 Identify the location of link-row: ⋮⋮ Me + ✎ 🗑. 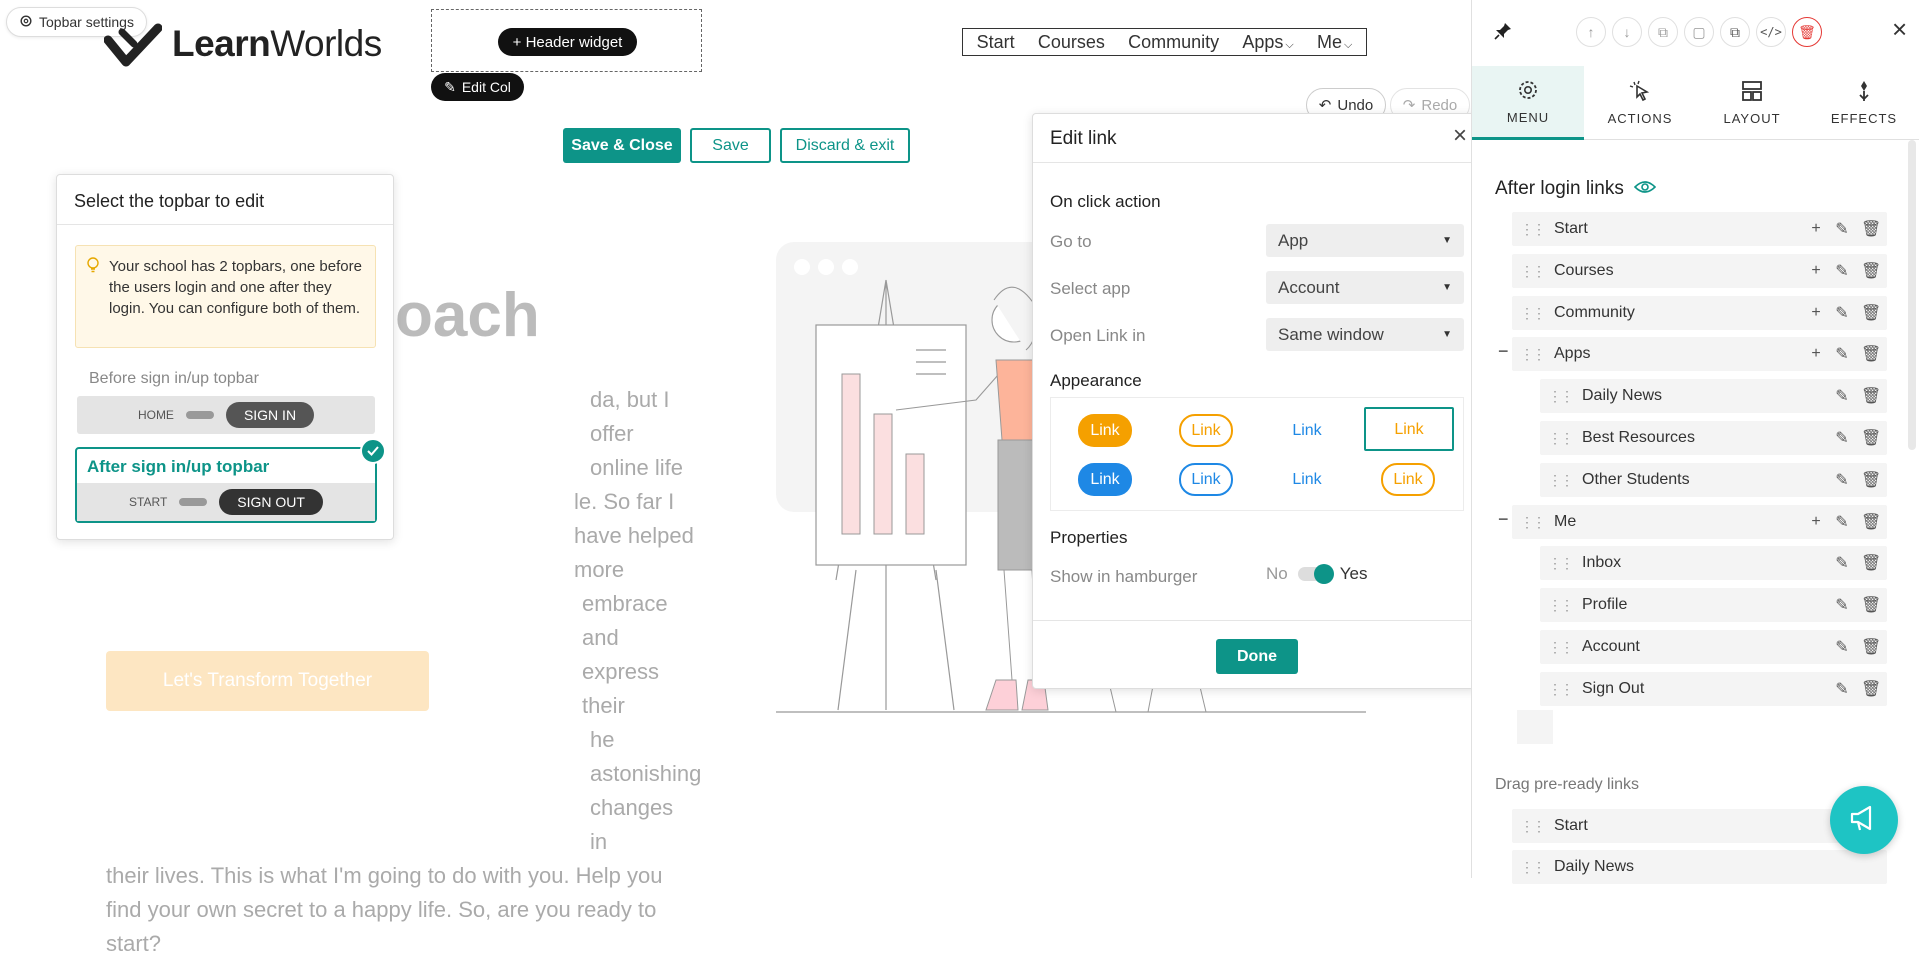
(1699, 522).